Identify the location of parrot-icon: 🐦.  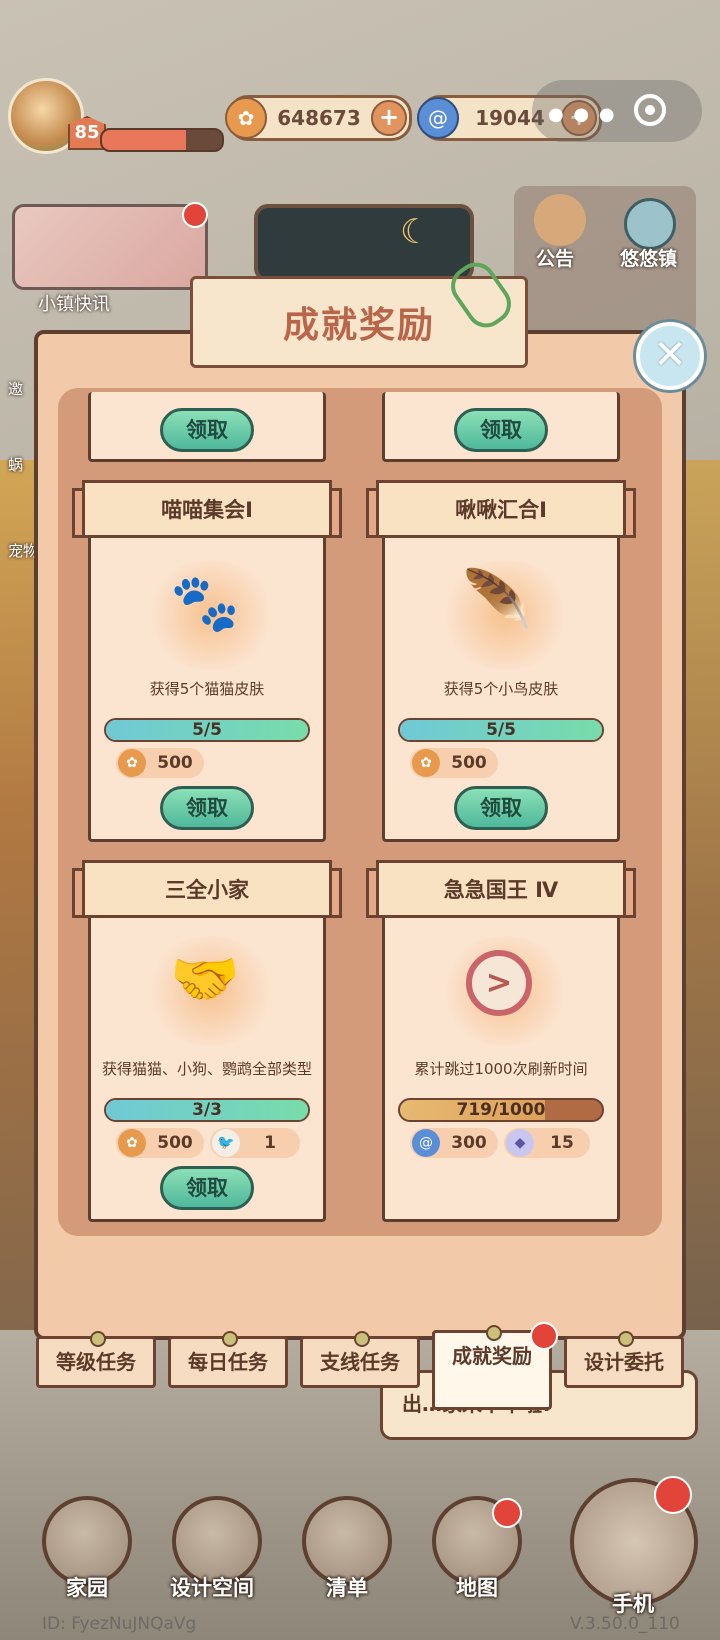
(226, 1143).